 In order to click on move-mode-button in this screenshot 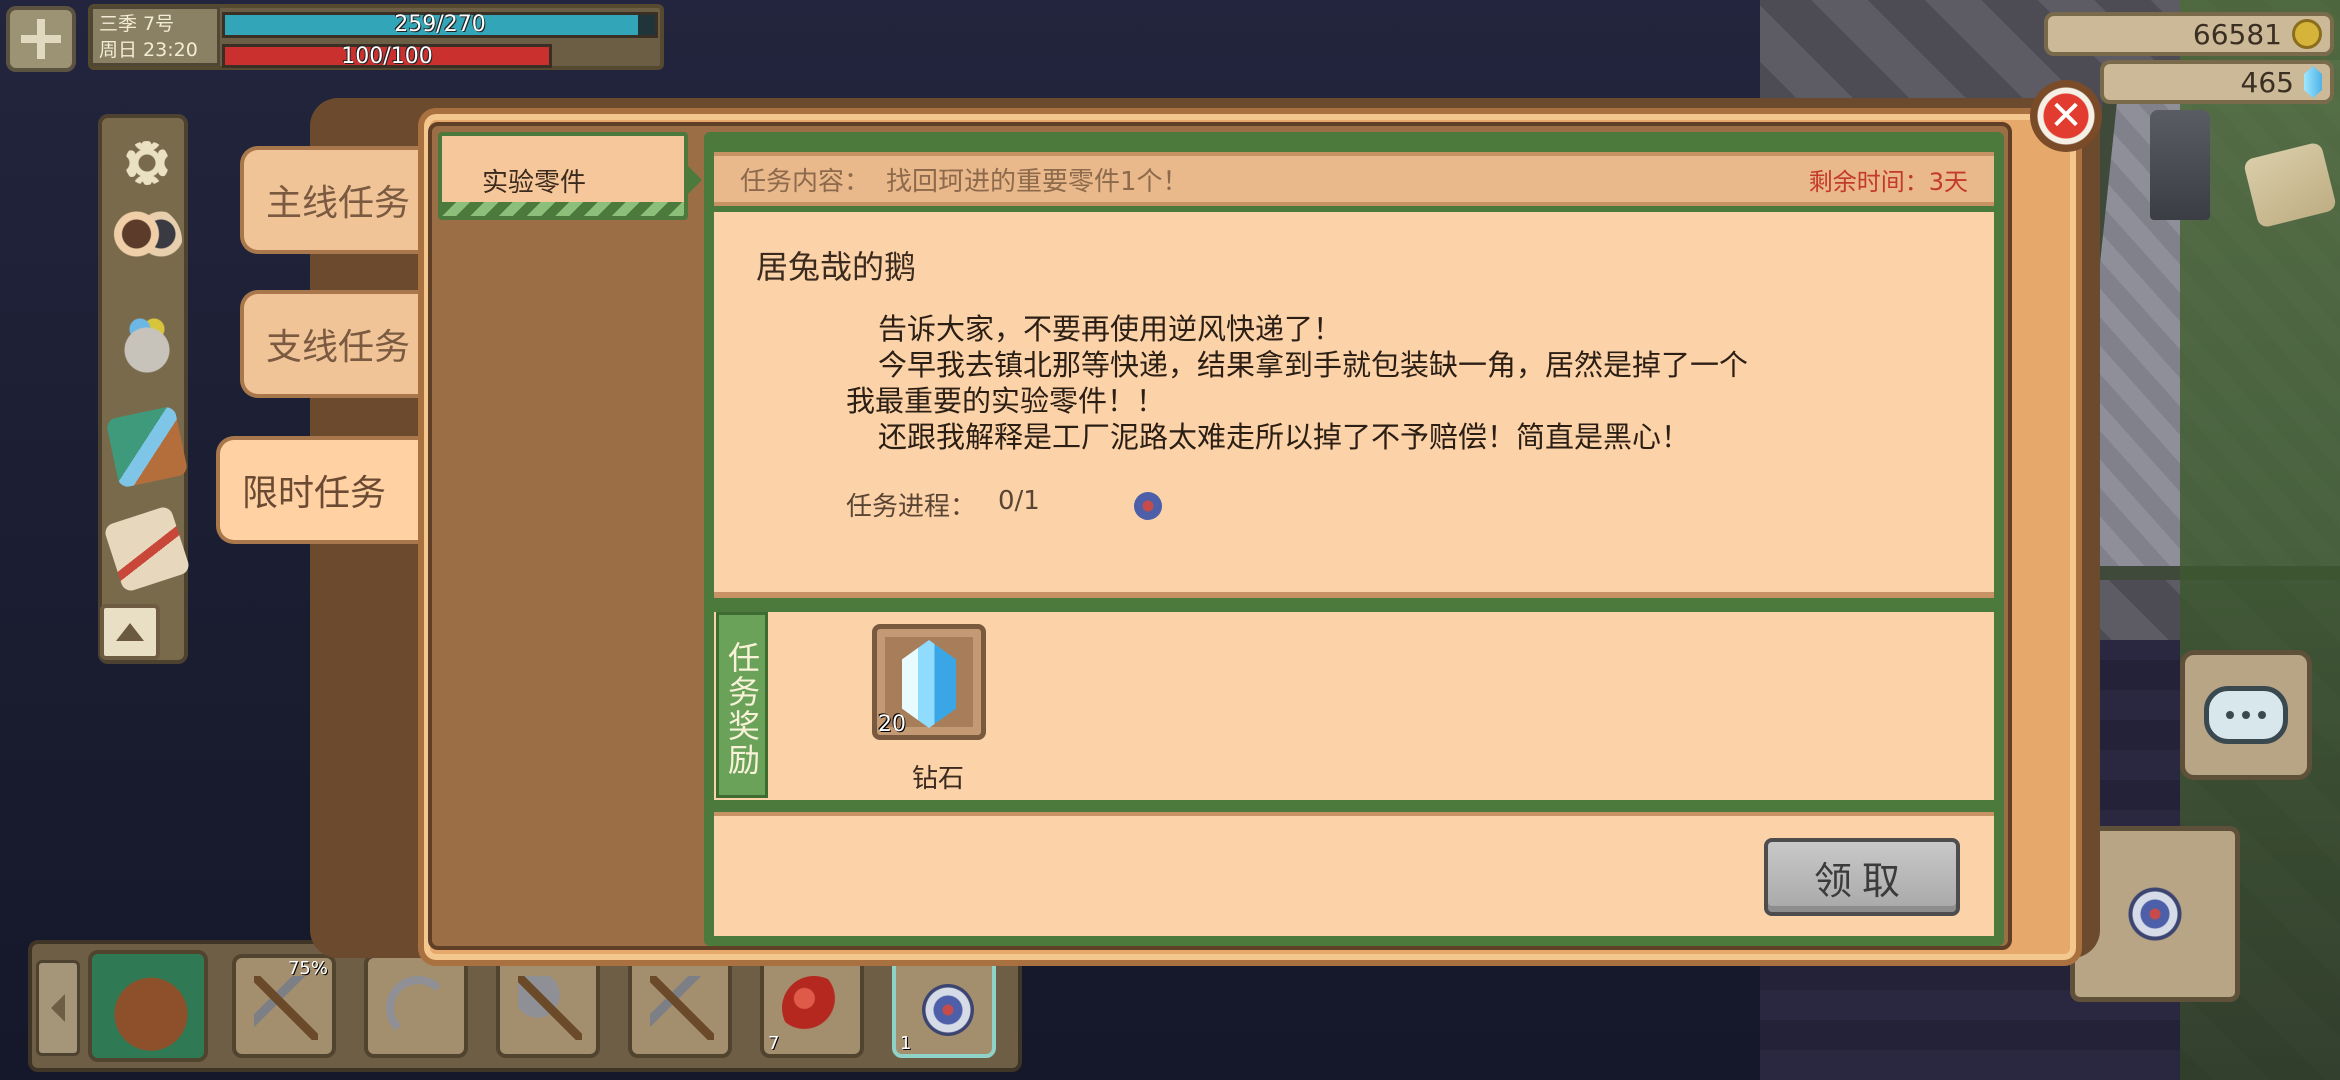, I will do `click(41, 39)`.